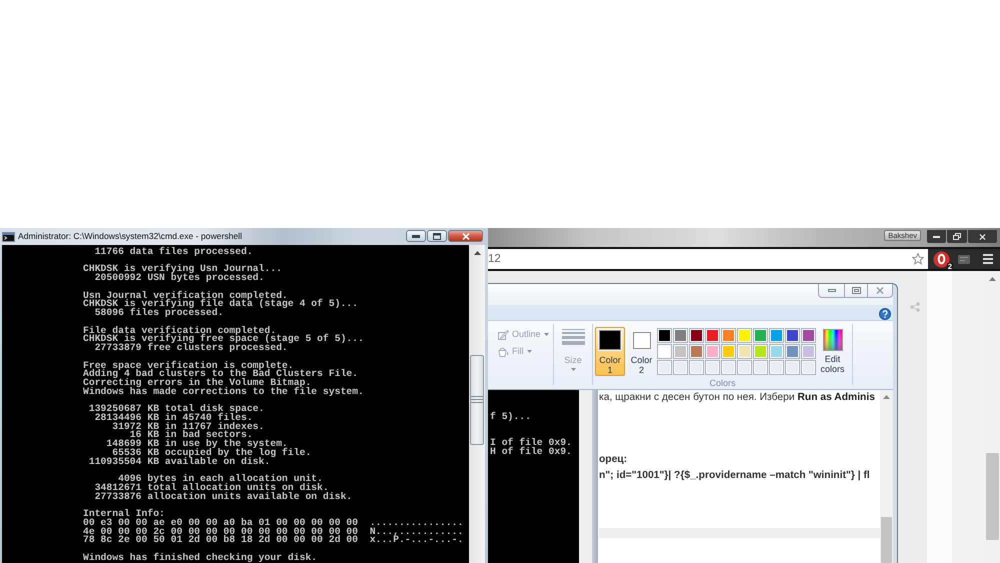 The height and width of the screenshot is (563, 1000). I want to click on console-line: H of file 0x9., so click(531, 452).